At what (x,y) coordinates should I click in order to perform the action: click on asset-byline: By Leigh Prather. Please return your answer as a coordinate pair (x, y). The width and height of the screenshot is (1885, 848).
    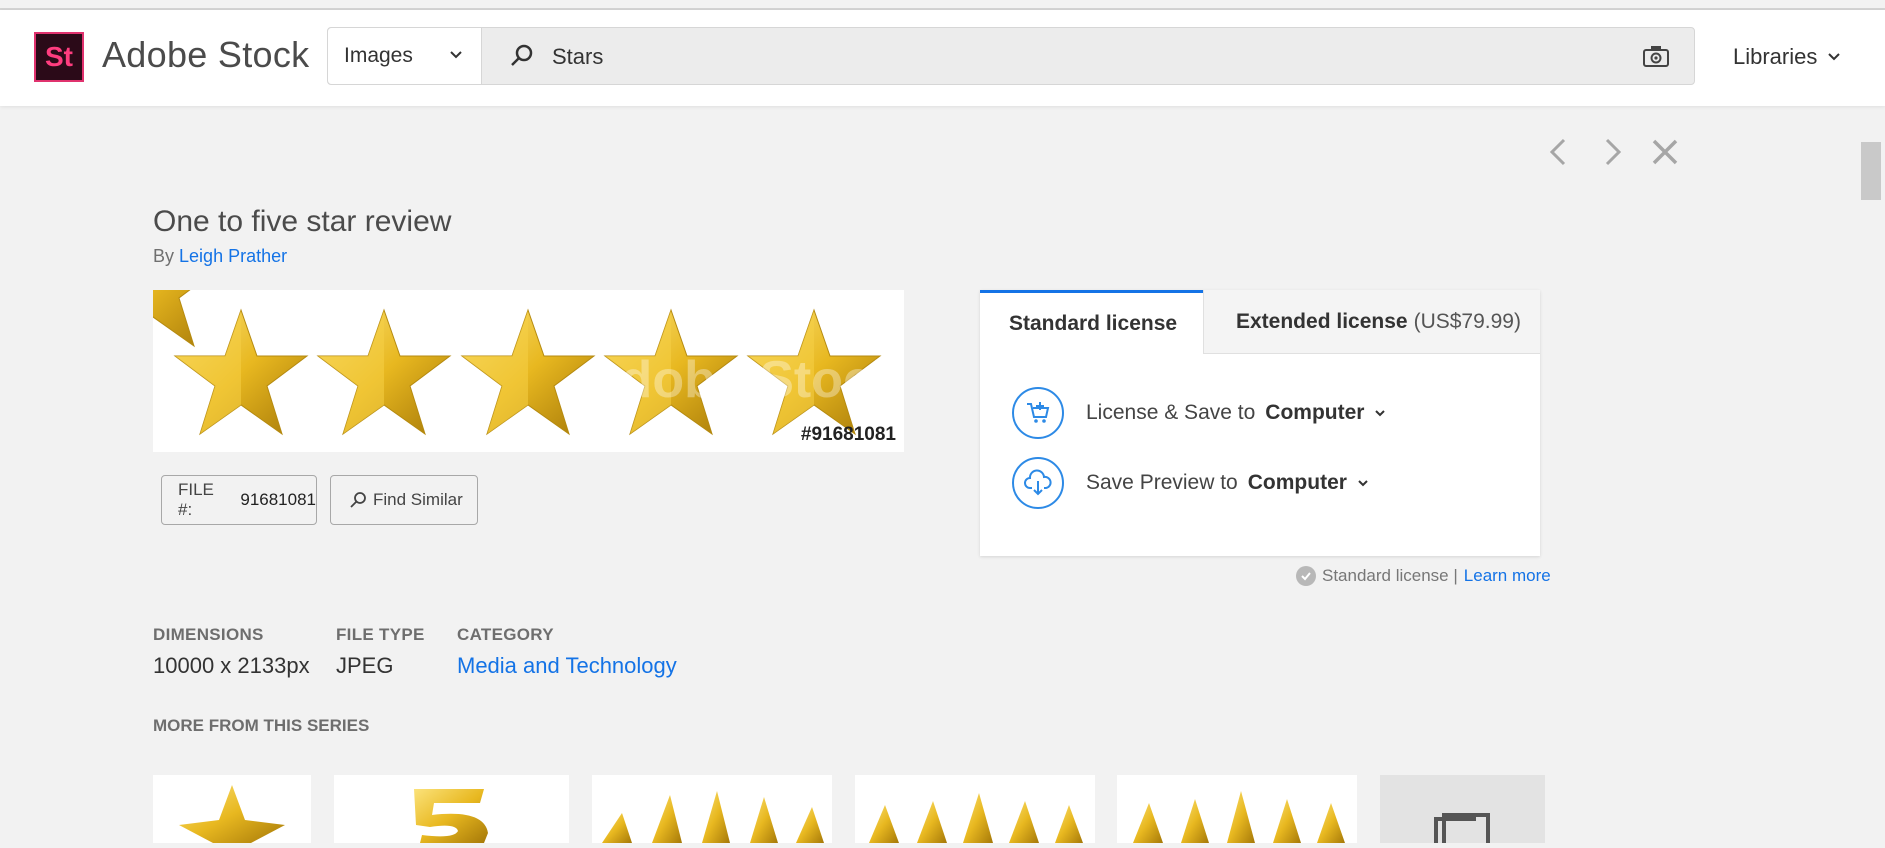
    Looking at the image, I should click on (220, 256).